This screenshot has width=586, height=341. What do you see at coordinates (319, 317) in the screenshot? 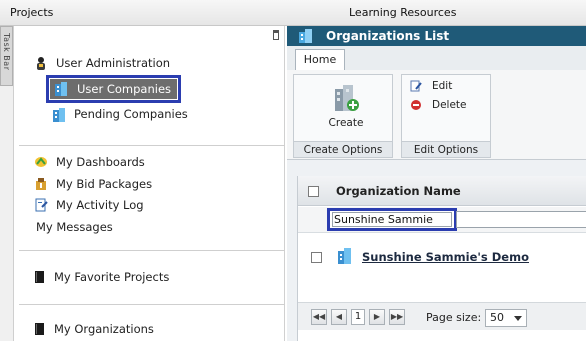
I see `first-page-button: ◀◀` at bounding box center [319, 317].